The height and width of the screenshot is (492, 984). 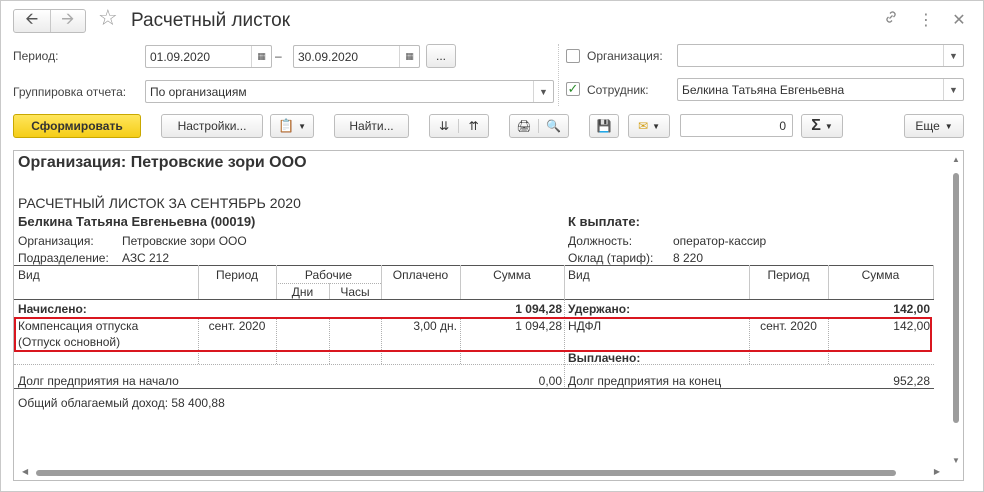 What do you see at coordinates (538, 309) in the screenshot?
I see `accrued-total: 1 094,28` at bounding box center [538, 309].